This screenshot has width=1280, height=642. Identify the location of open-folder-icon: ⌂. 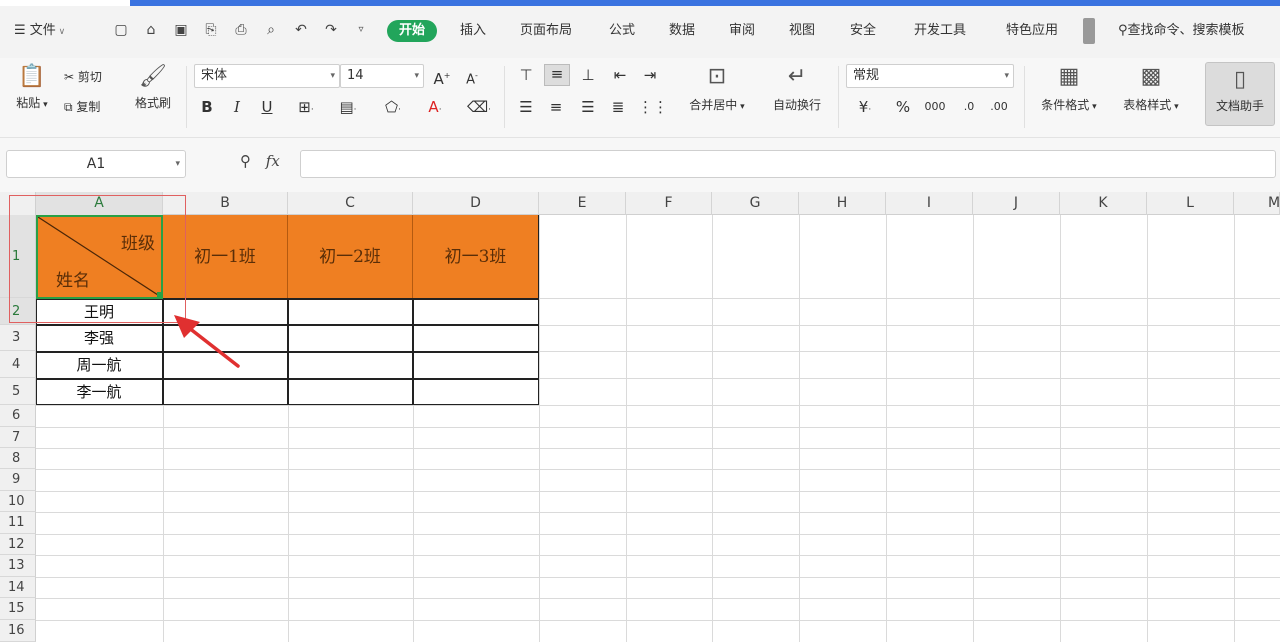
(151, 30).